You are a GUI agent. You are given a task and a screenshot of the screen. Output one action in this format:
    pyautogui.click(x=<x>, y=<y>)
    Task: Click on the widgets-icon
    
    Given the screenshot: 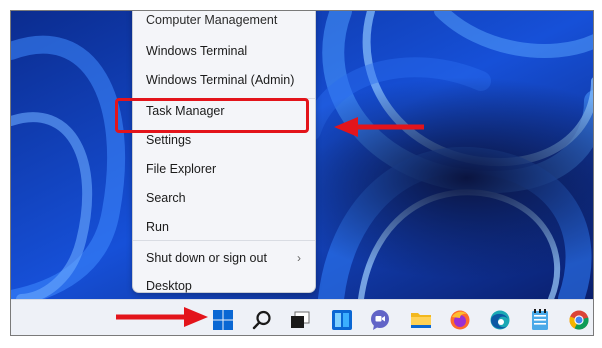 What is the action you would take?
    pyautogui.click(x=342, y=320)
    